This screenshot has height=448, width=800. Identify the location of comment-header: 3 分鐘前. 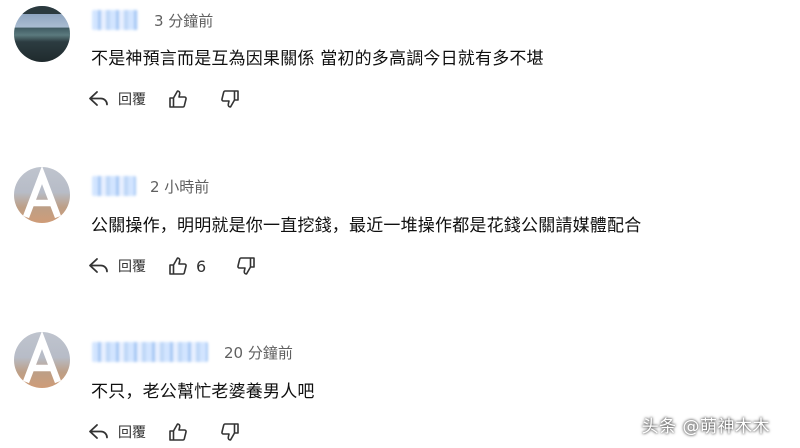
(152, 20).